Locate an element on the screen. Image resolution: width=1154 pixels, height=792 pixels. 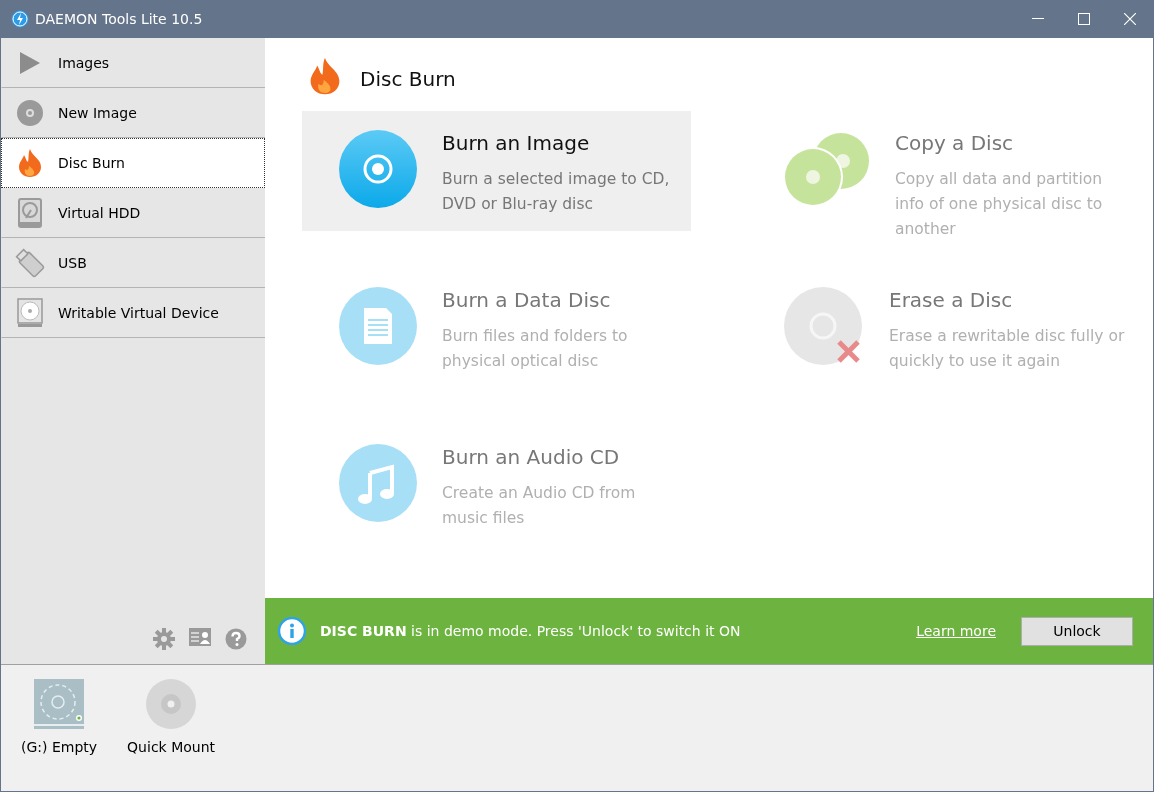
task-description: Create an Audio CD from music files is located at coordinates (539, 506).